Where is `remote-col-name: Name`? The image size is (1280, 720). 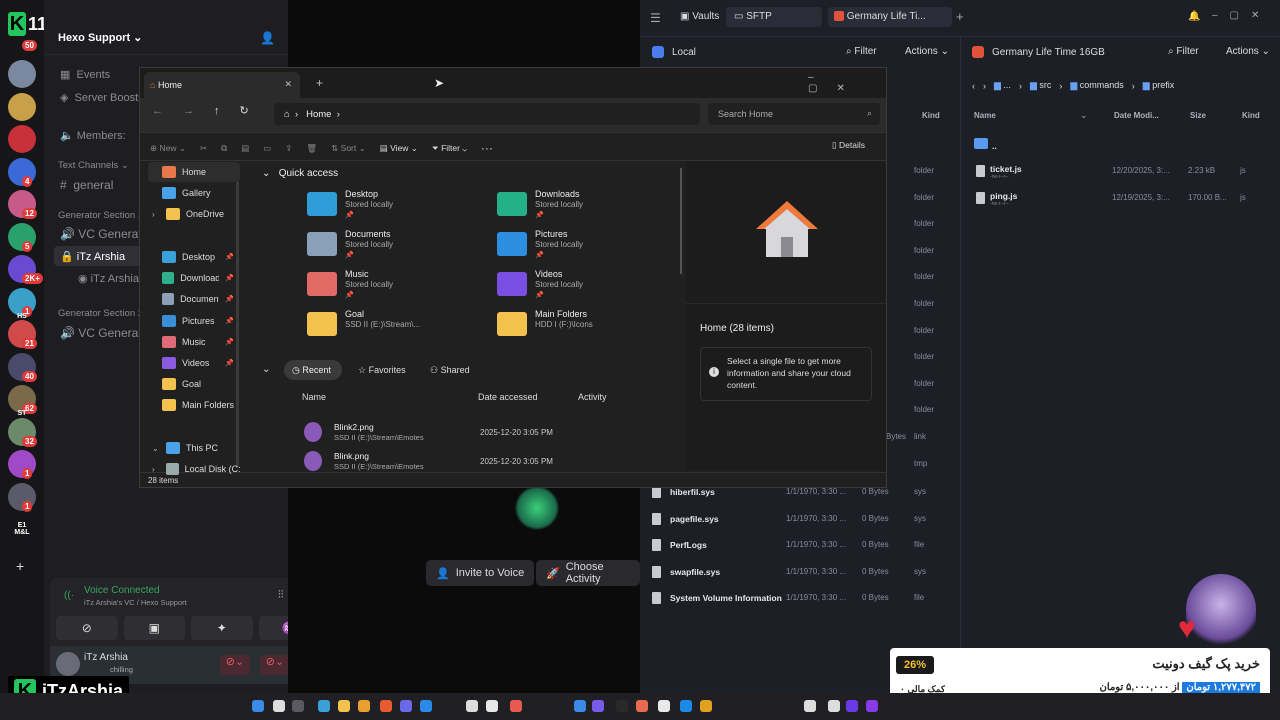 remote-col-name: Name is located at coordinates (985, 115).